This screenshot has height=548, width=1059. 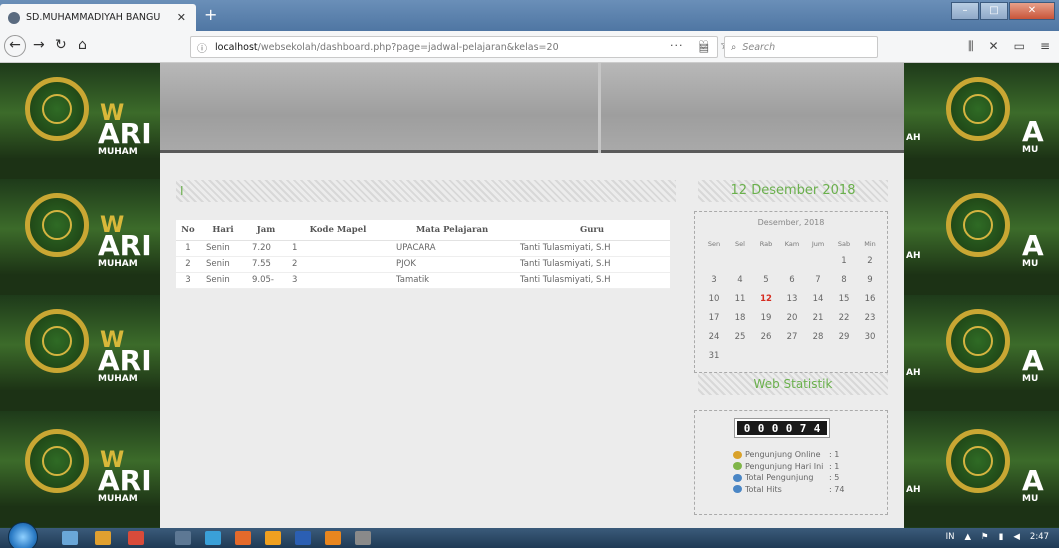 What do you see at coordinates (818, 280) in the screenshot?
I see `calendar-day: 7` at bounding box center [818, 280].